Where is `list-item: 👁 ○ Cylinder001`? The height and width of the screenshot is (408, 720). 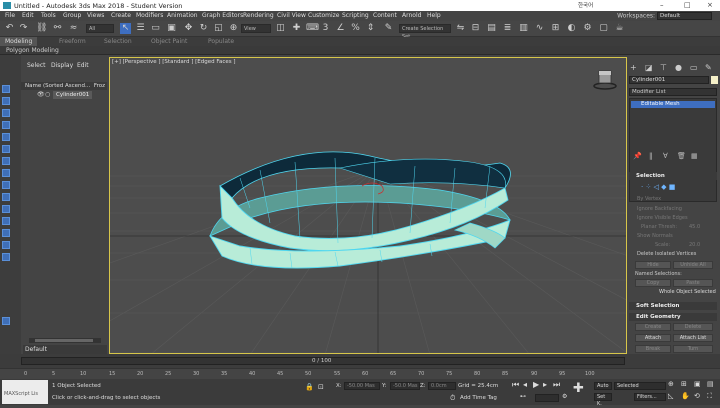 list-item: 👁 ○ Cylinder001 is located at coordinates (64, 95).